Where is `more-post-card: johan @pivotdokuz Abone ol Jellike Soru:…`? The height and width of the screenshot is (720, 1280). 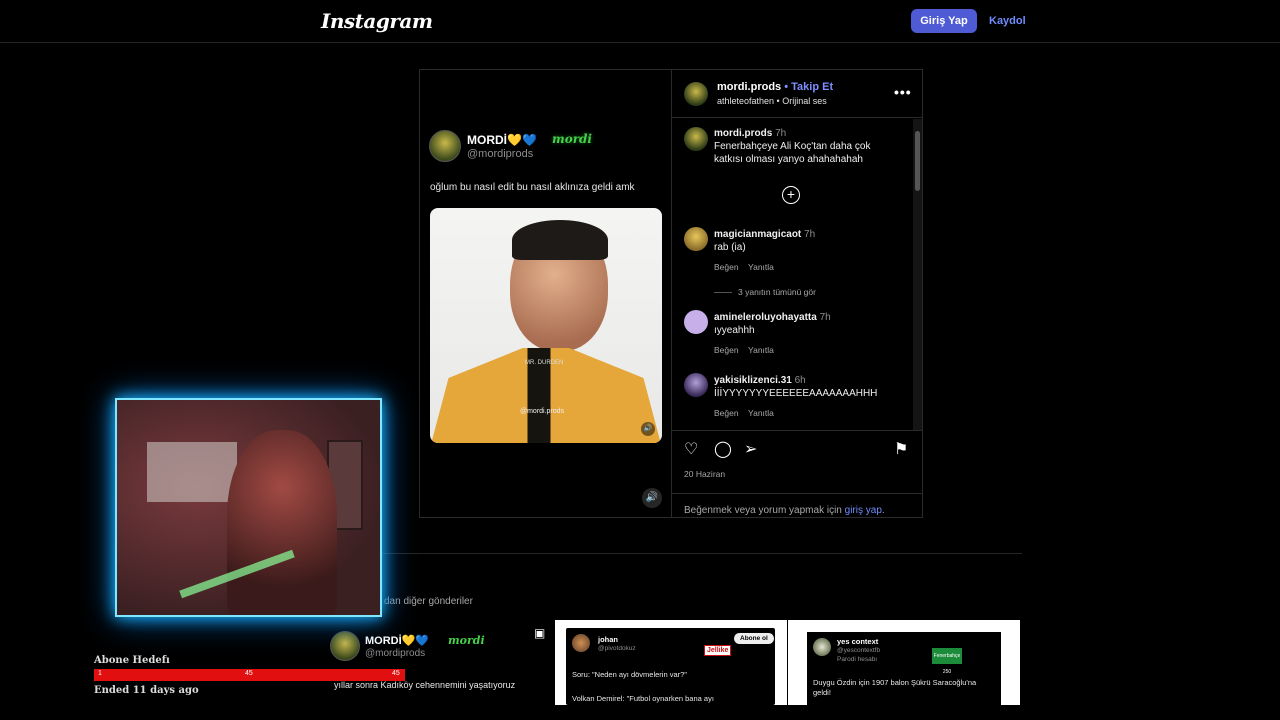 more-post-card: johan @pivotdokuz Abone ol Jellike Soru:… is located at coordinates (671, 662).